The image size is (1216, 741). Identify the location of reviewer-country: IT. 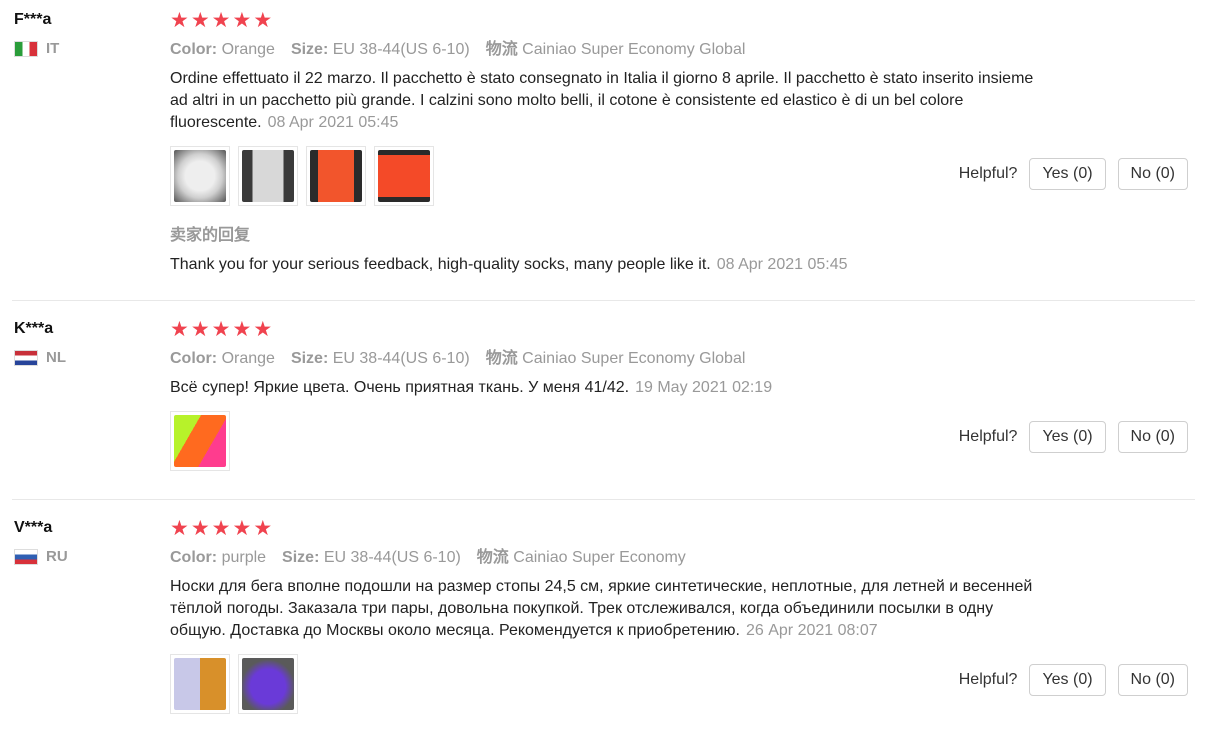
(36, 48).